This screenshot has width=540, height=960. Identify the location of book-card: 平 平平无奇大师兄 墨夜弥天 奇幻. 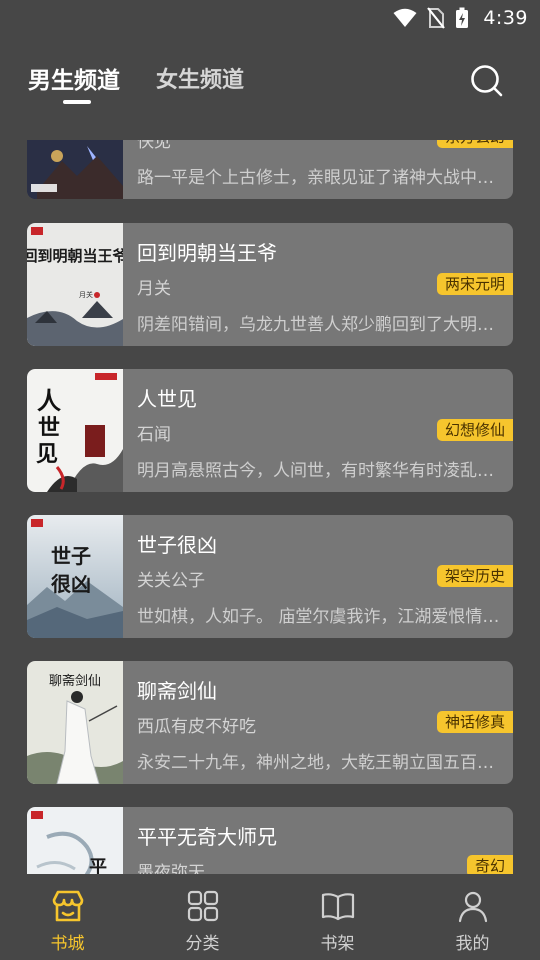
(270, 840).